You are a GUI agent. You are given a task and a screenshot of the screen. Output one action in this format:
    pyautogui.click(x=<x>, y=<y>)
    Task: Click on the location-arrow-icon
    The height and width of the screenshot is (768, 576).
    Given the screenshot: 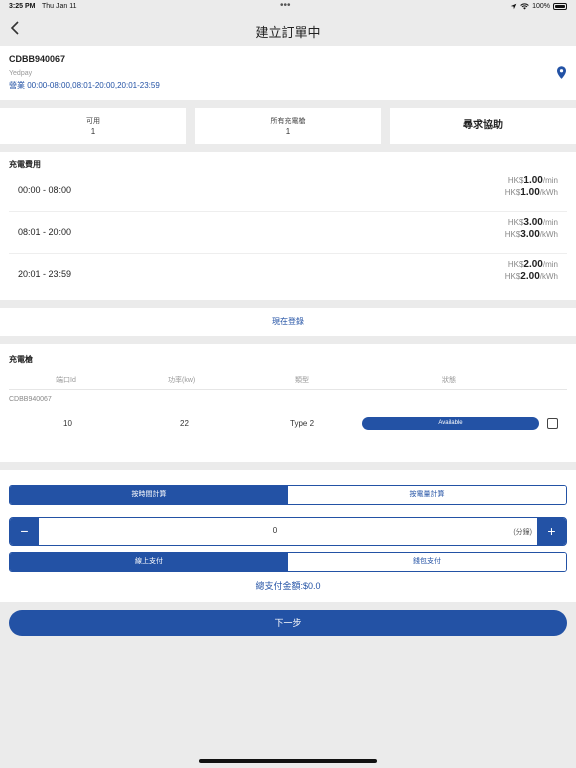 What is the action you would take?
    pyautogui.click(x=513, y=6)
    